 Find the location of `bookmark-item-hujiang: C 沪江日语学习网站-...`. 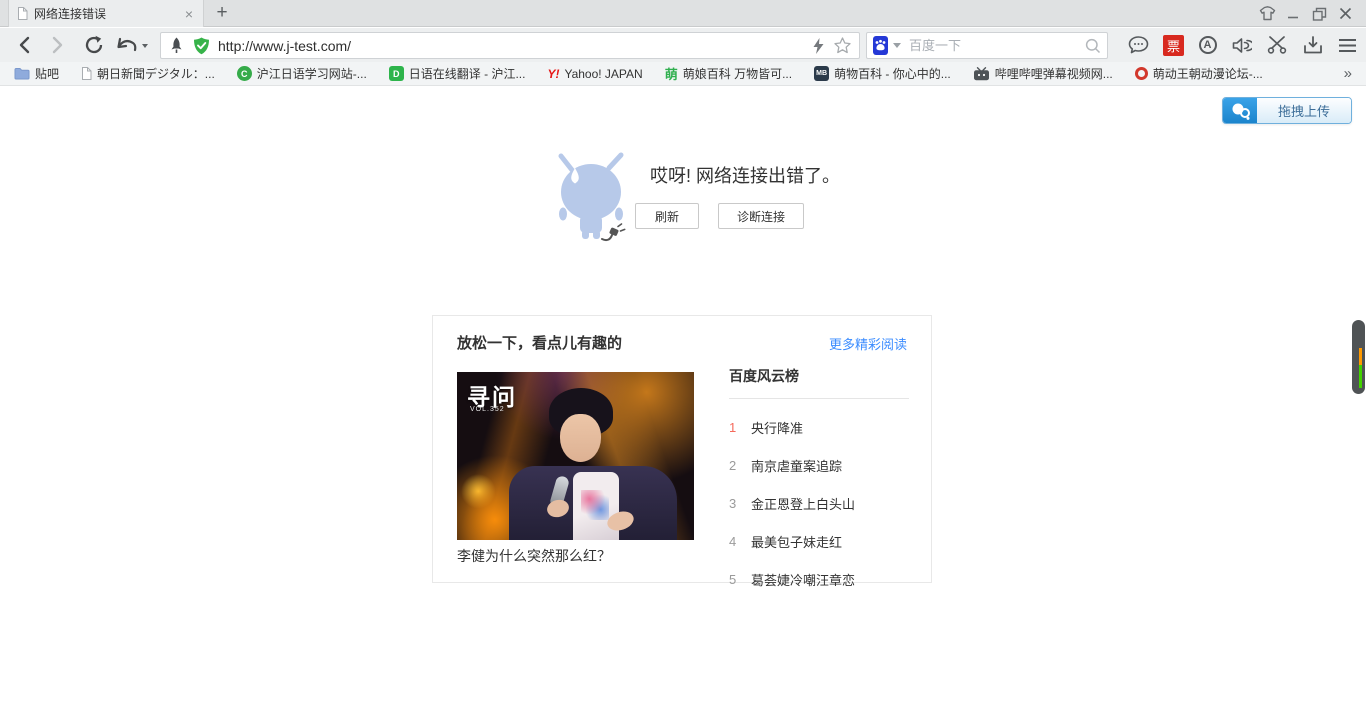

bookmark-item-hujiang: C 沪江日语学习网站-... is located at coordinates (301, 73).